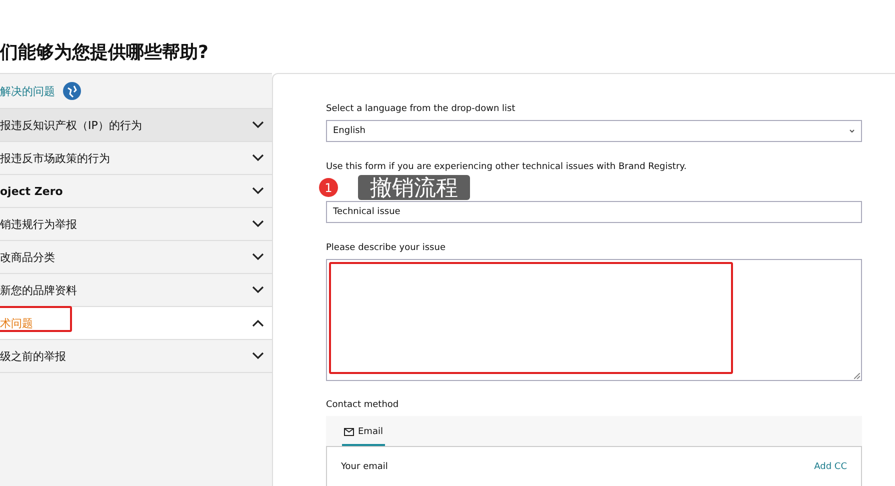 This screenshot has width=895, height=486. I want to click on highlight-frame, so click(36, 319).